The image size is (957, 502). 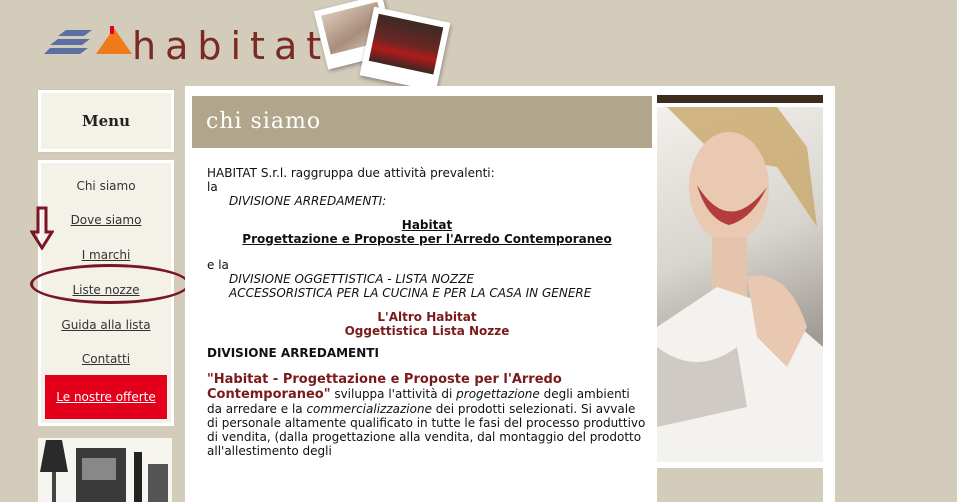 What do you see at coordinates (231, 46) in the screenshot?
I see `brand-wordmark: habitat` at bounding box center [231, 46].